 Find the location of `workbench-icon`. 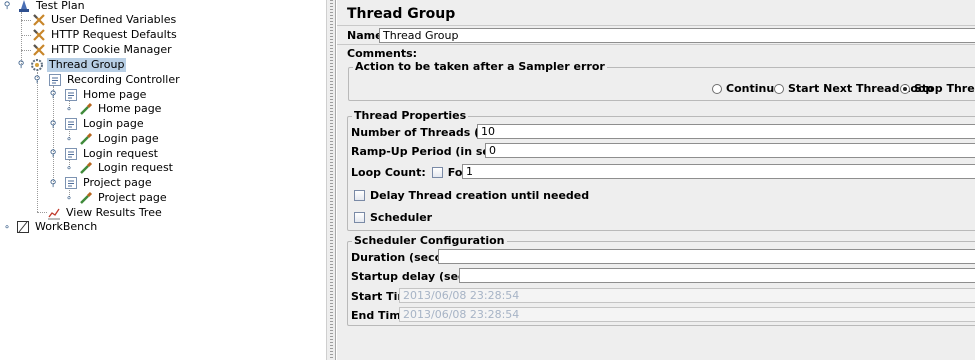

workbench-icon is located at coordinates (23, 227).